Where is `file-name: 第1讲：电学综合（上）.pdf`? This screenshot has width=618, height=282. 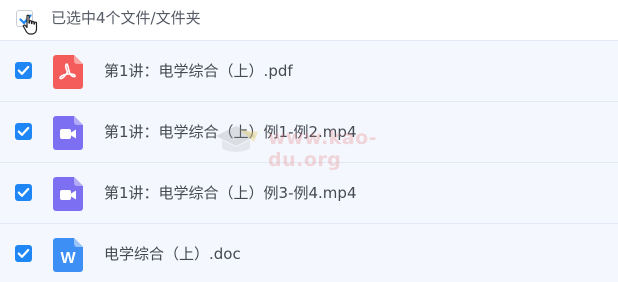 file-name: 第1讲：电学综合（上）.pdf is located at coordinates (198, 71).